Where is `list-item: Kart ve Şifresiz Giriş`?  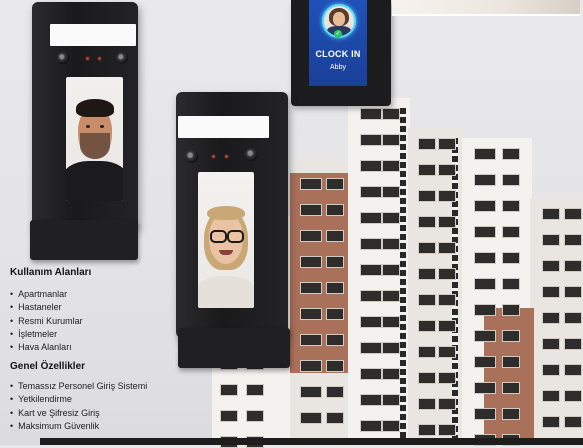 list-item: Kart ve Şifresiz Giriş is located at coordinates (78, 413).